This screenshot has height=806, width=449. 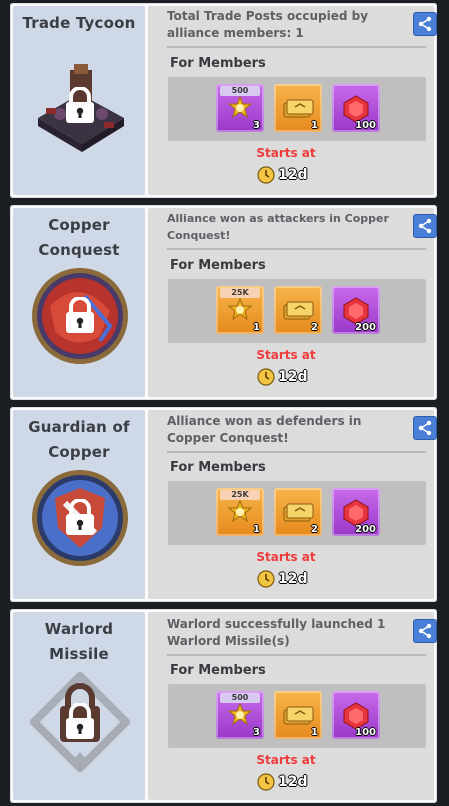 I want to click on achievement-left-panel: Warlord Missile, so click(x=79, y=706).